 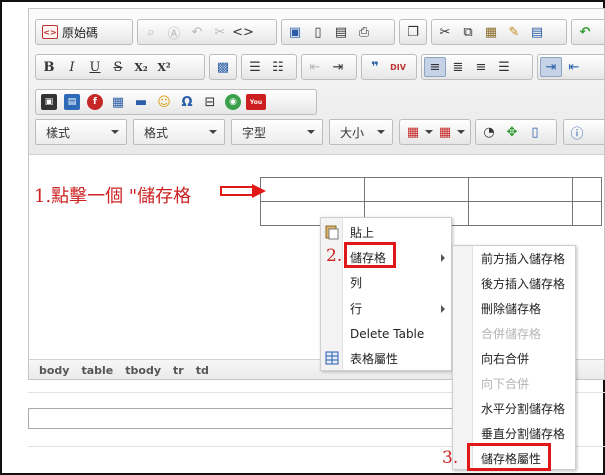 I want to click on bulleted-list-icon: ☷, so click(x=278, y=67).